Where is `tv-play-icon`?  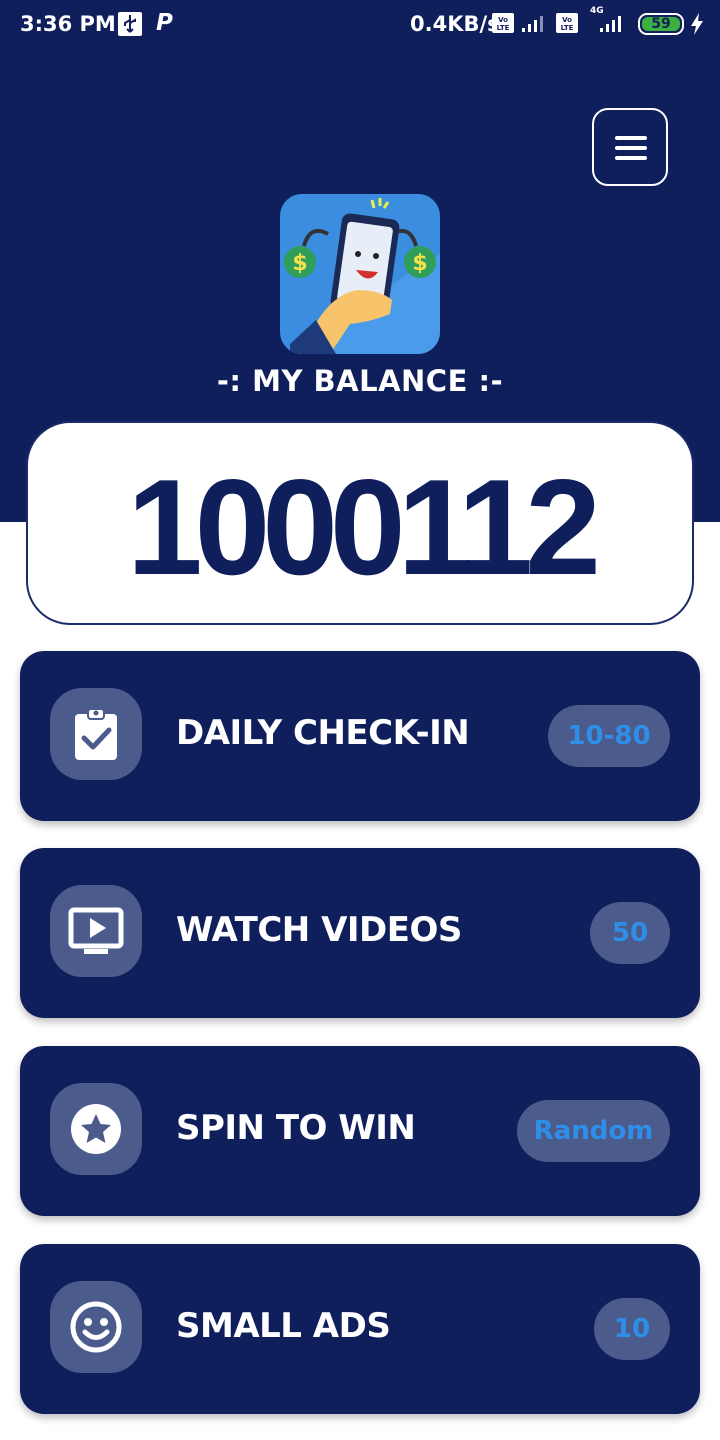
tv-play-icon is located at coordinates (96, 930).